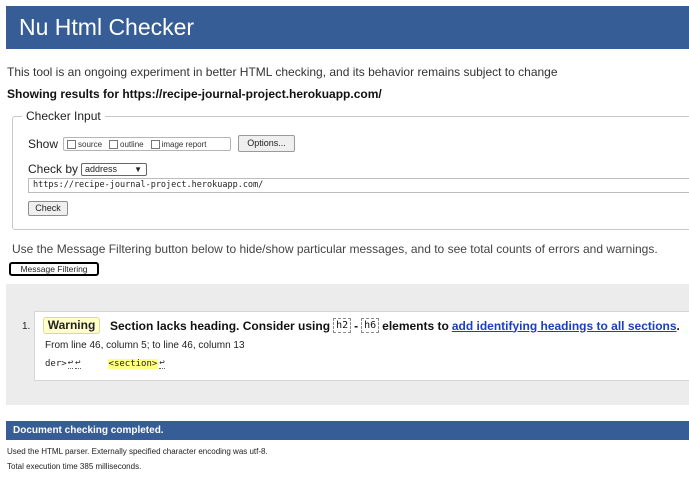 This screenshot has width=689, height=478. Describe the element at coordinates (138, 169) in the screenshot. I see `chevron-down-icon: ▼` at that location.